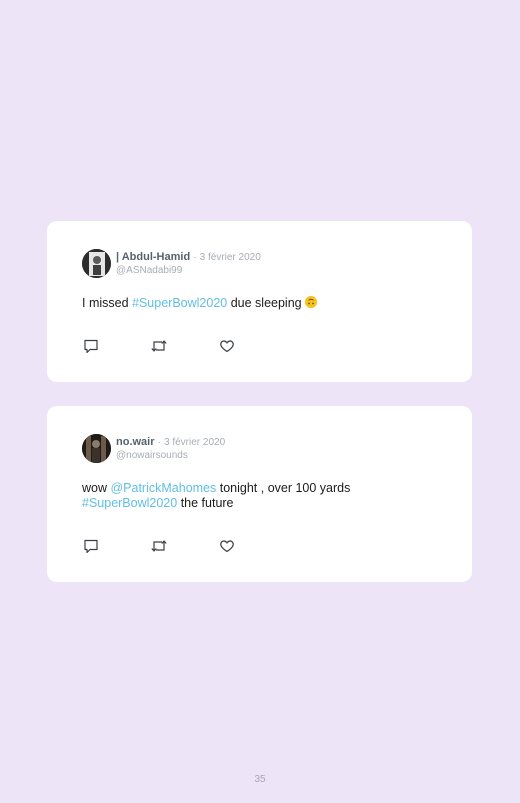 This screenshot has width=520, height=803. I want to click on tweet-text-part: the future, so click(205, 503).